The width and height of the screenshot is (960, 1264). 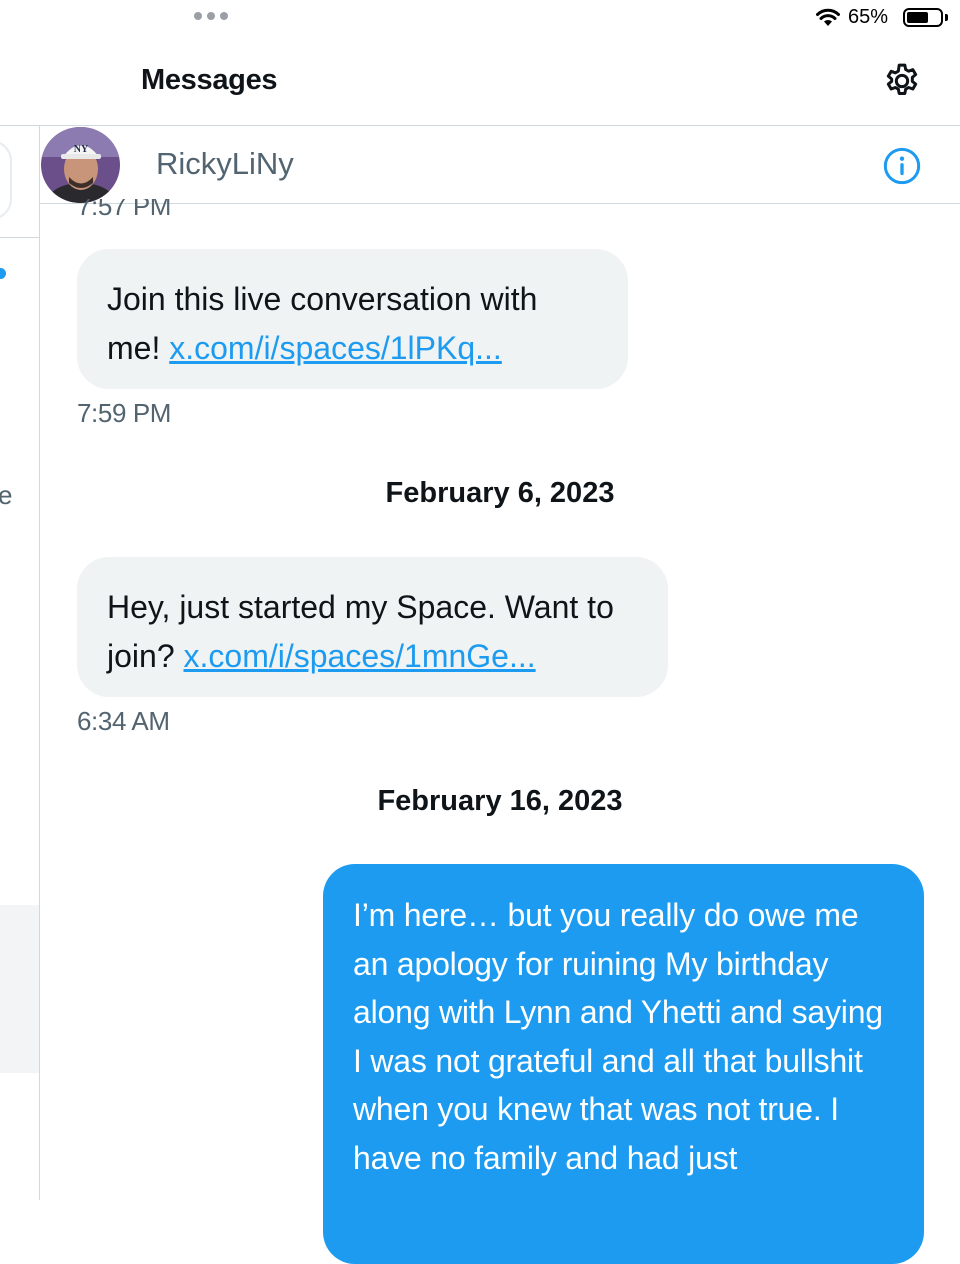 I want to click on wifi-icon, so click(x=828, y=17).